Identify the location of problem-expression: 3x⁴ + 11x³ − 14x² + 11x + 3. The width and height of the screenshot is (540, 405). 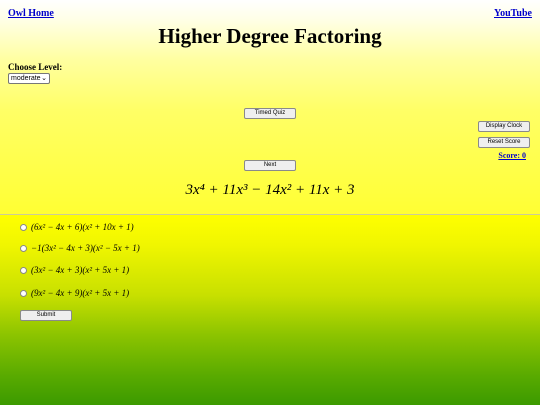
(270, 190).